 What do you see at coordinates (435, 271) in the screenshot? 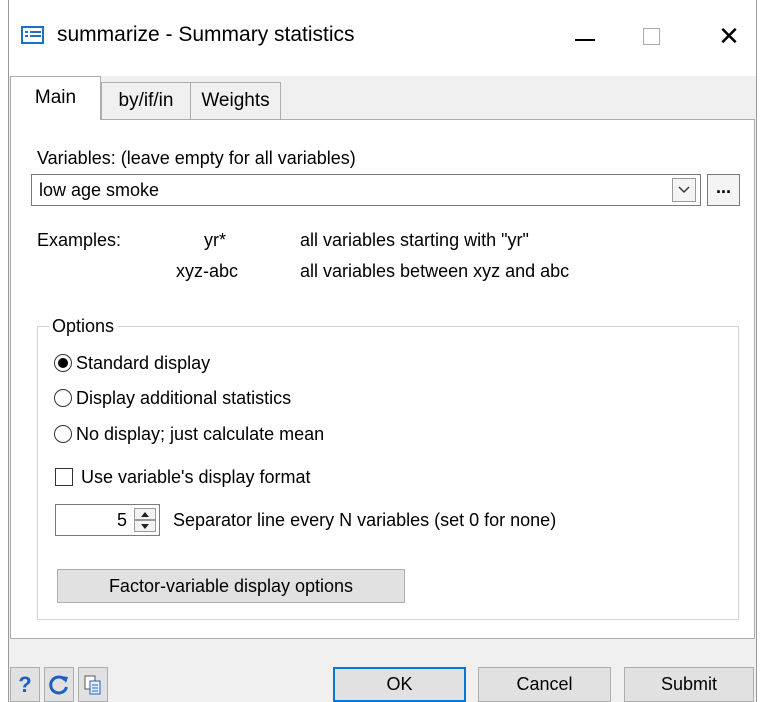
I see `example-description: all variables between xyz and abc` at bounding box center [435, 271].